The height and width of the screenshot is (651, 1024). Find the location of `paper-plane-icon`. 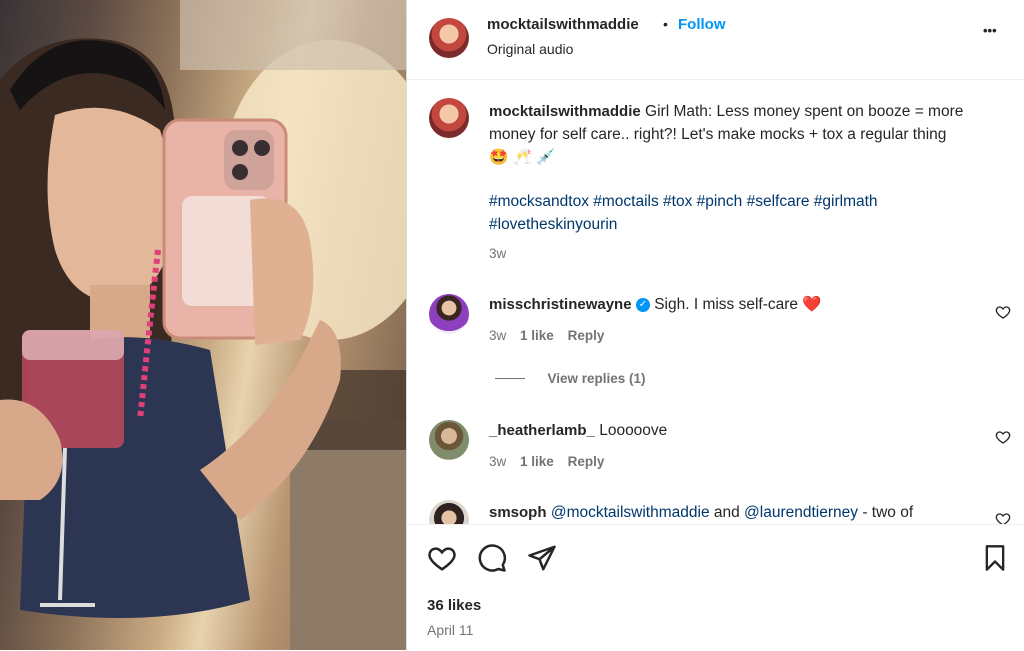

paper-plane-icon is located at coordinates (542, 558).